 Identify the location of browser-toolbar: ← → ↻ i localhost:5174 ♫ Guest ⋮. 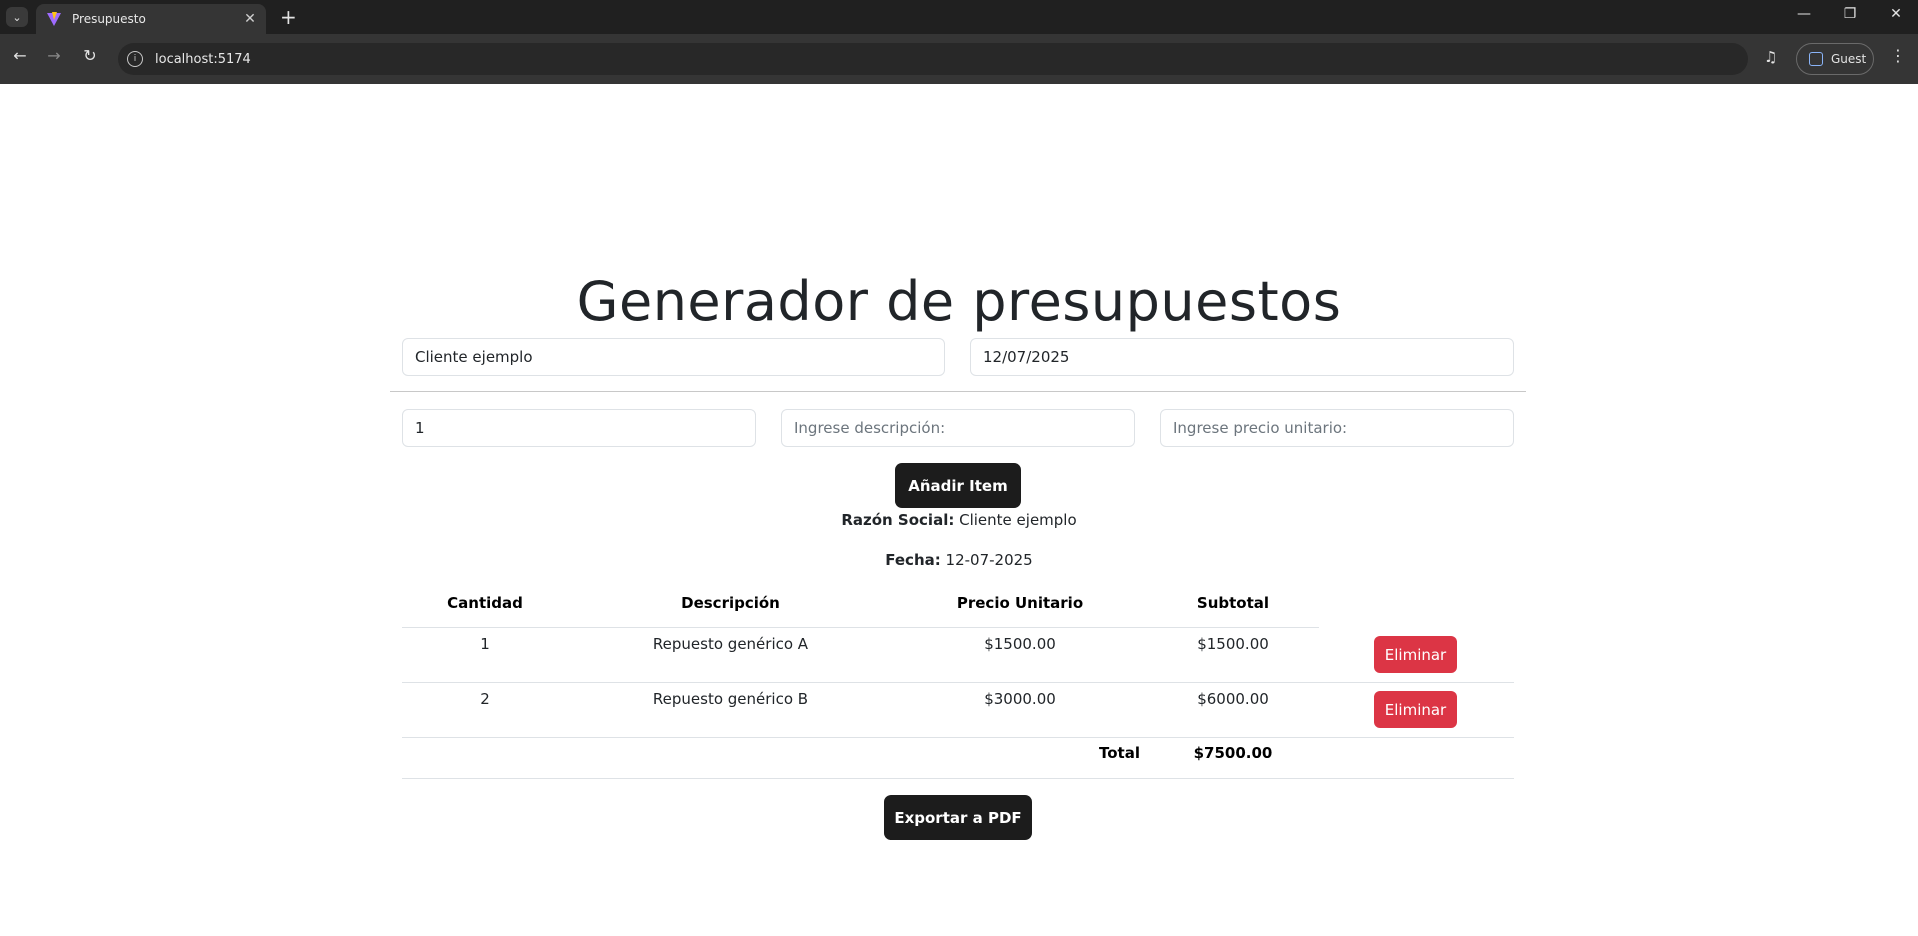
(959, 59).